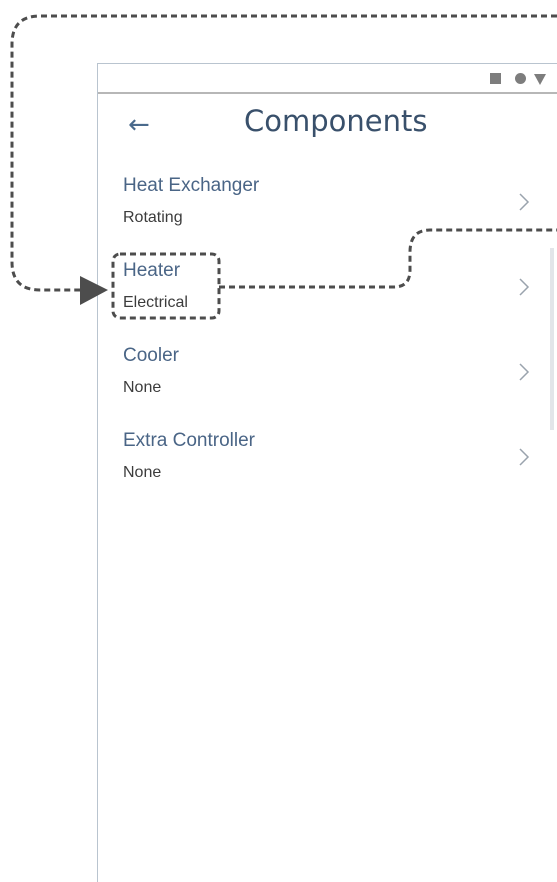 The width and height of the screenshot is (557, 882). I want to click on item-title: Heat Exchanger, so click(191, 185).